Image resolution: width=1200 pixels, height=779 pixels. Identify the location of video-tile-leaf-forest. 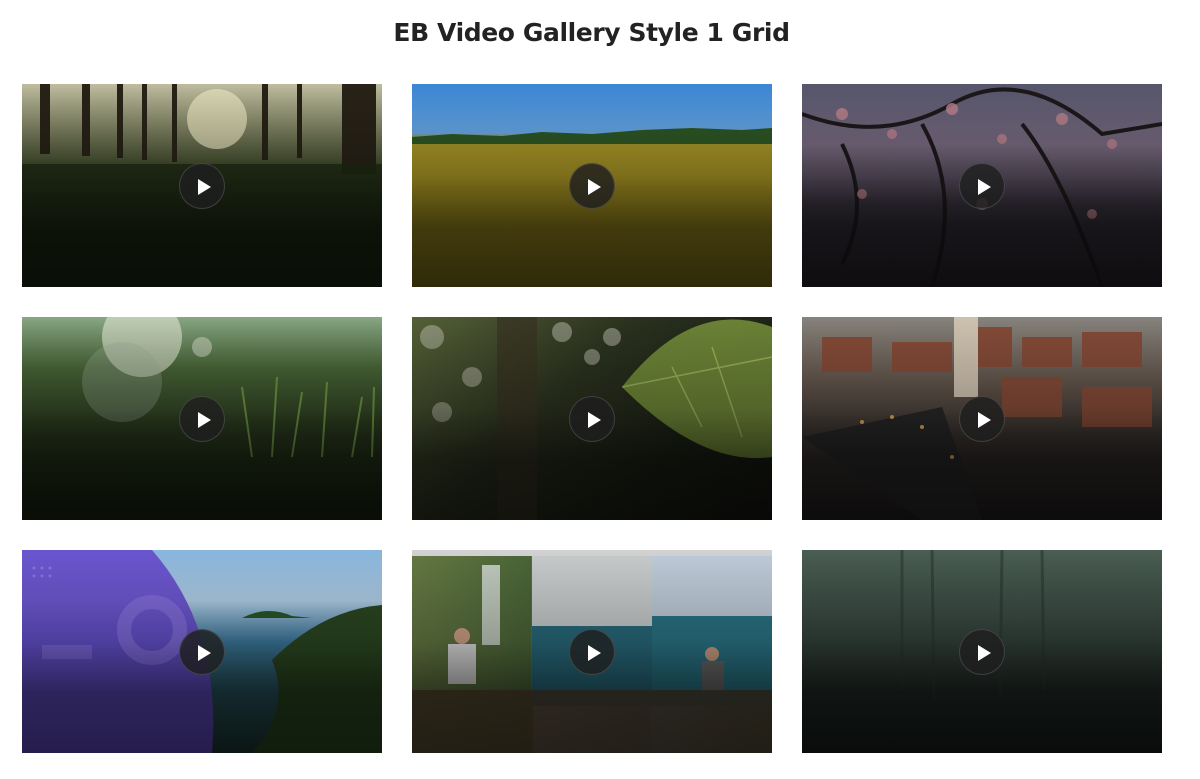
(592, 418).